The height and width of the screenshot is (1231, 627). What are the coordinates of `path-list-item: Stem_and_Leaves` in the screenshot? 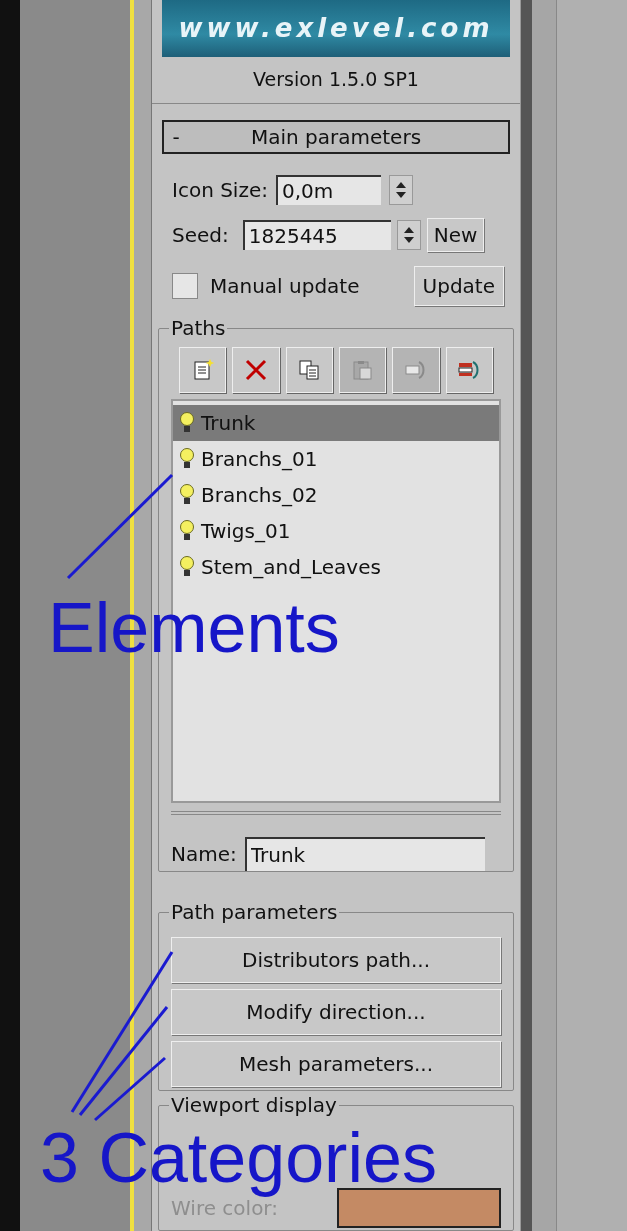 It's located at (336, 566).